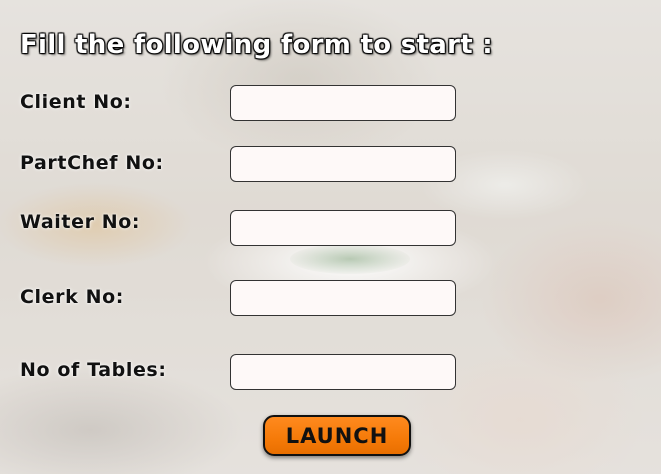 This screenshot has width=661, height=474. Describe the element at coordinates (256, 45) in the screenshot. I see `form-title: Fill the following form to start :` at that location.